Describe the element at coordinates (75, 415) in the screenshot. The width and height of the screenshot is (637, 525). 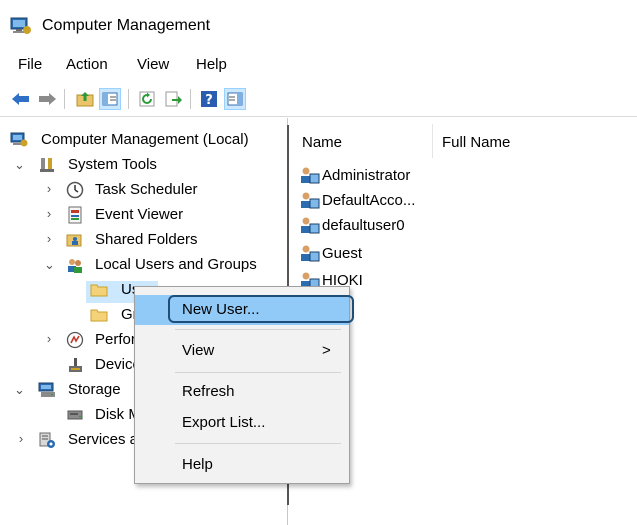
I see `disk-management-icon` at that location.